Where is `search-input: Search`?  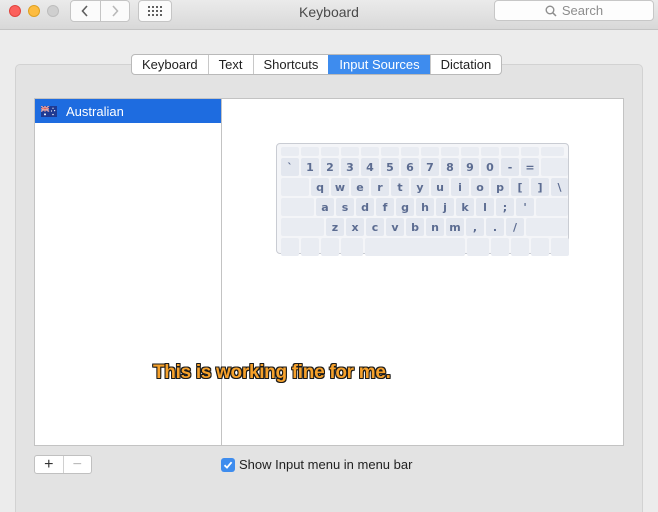 search-input: Search is located at coordinates (574, 10).